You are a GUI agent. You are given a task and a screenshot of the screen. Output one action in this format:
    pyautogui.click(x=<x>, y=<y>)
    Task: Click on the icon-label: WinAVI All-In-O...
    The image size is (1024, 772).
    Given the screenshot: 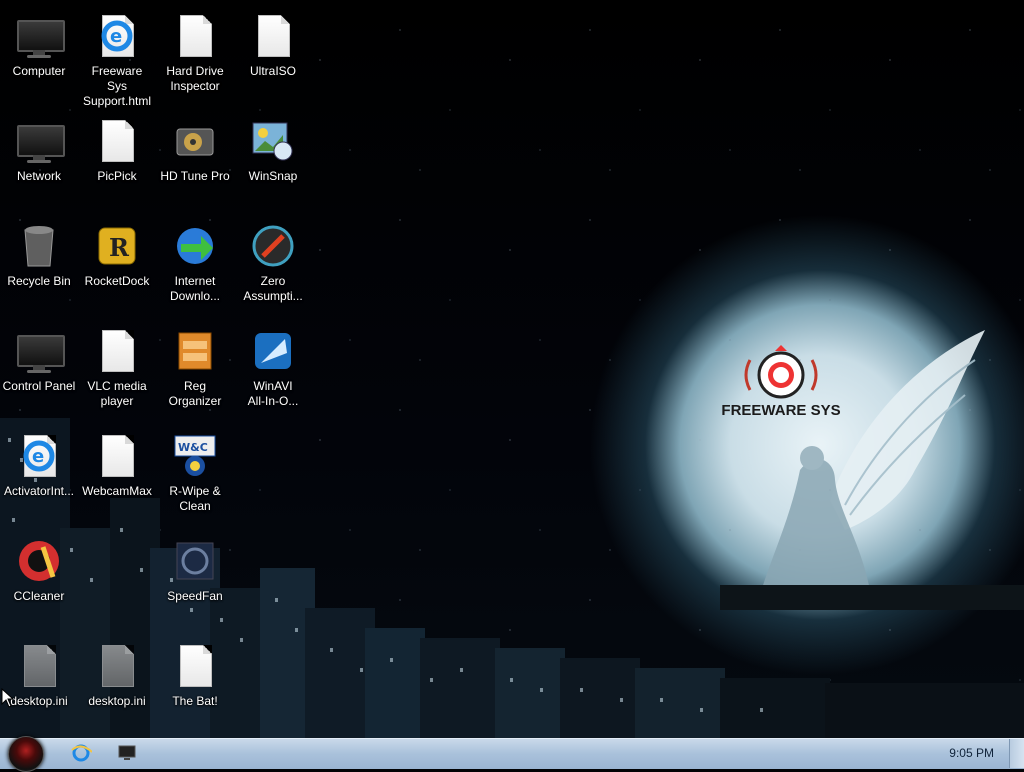 What is the action you would take?
    pyautogui.click(x=273, y=393)
    